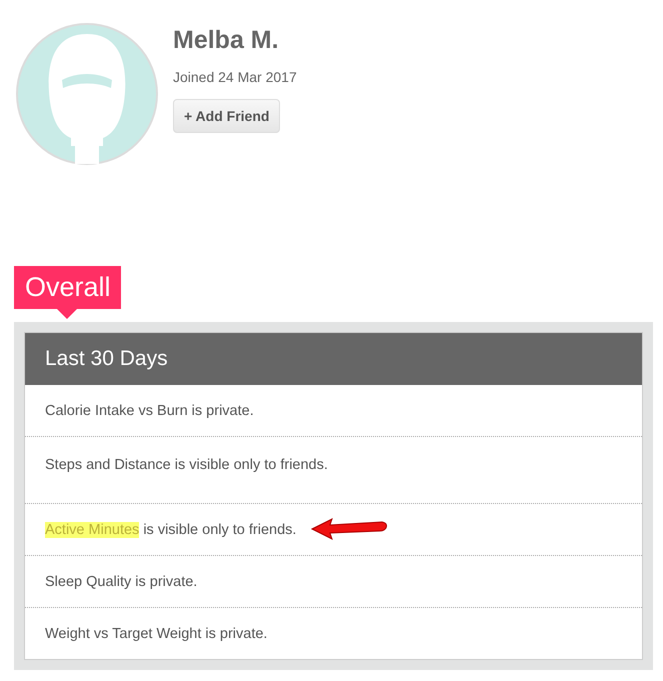  I want to click on privacy-text: Sleep Quality is private., so click(121, 582).